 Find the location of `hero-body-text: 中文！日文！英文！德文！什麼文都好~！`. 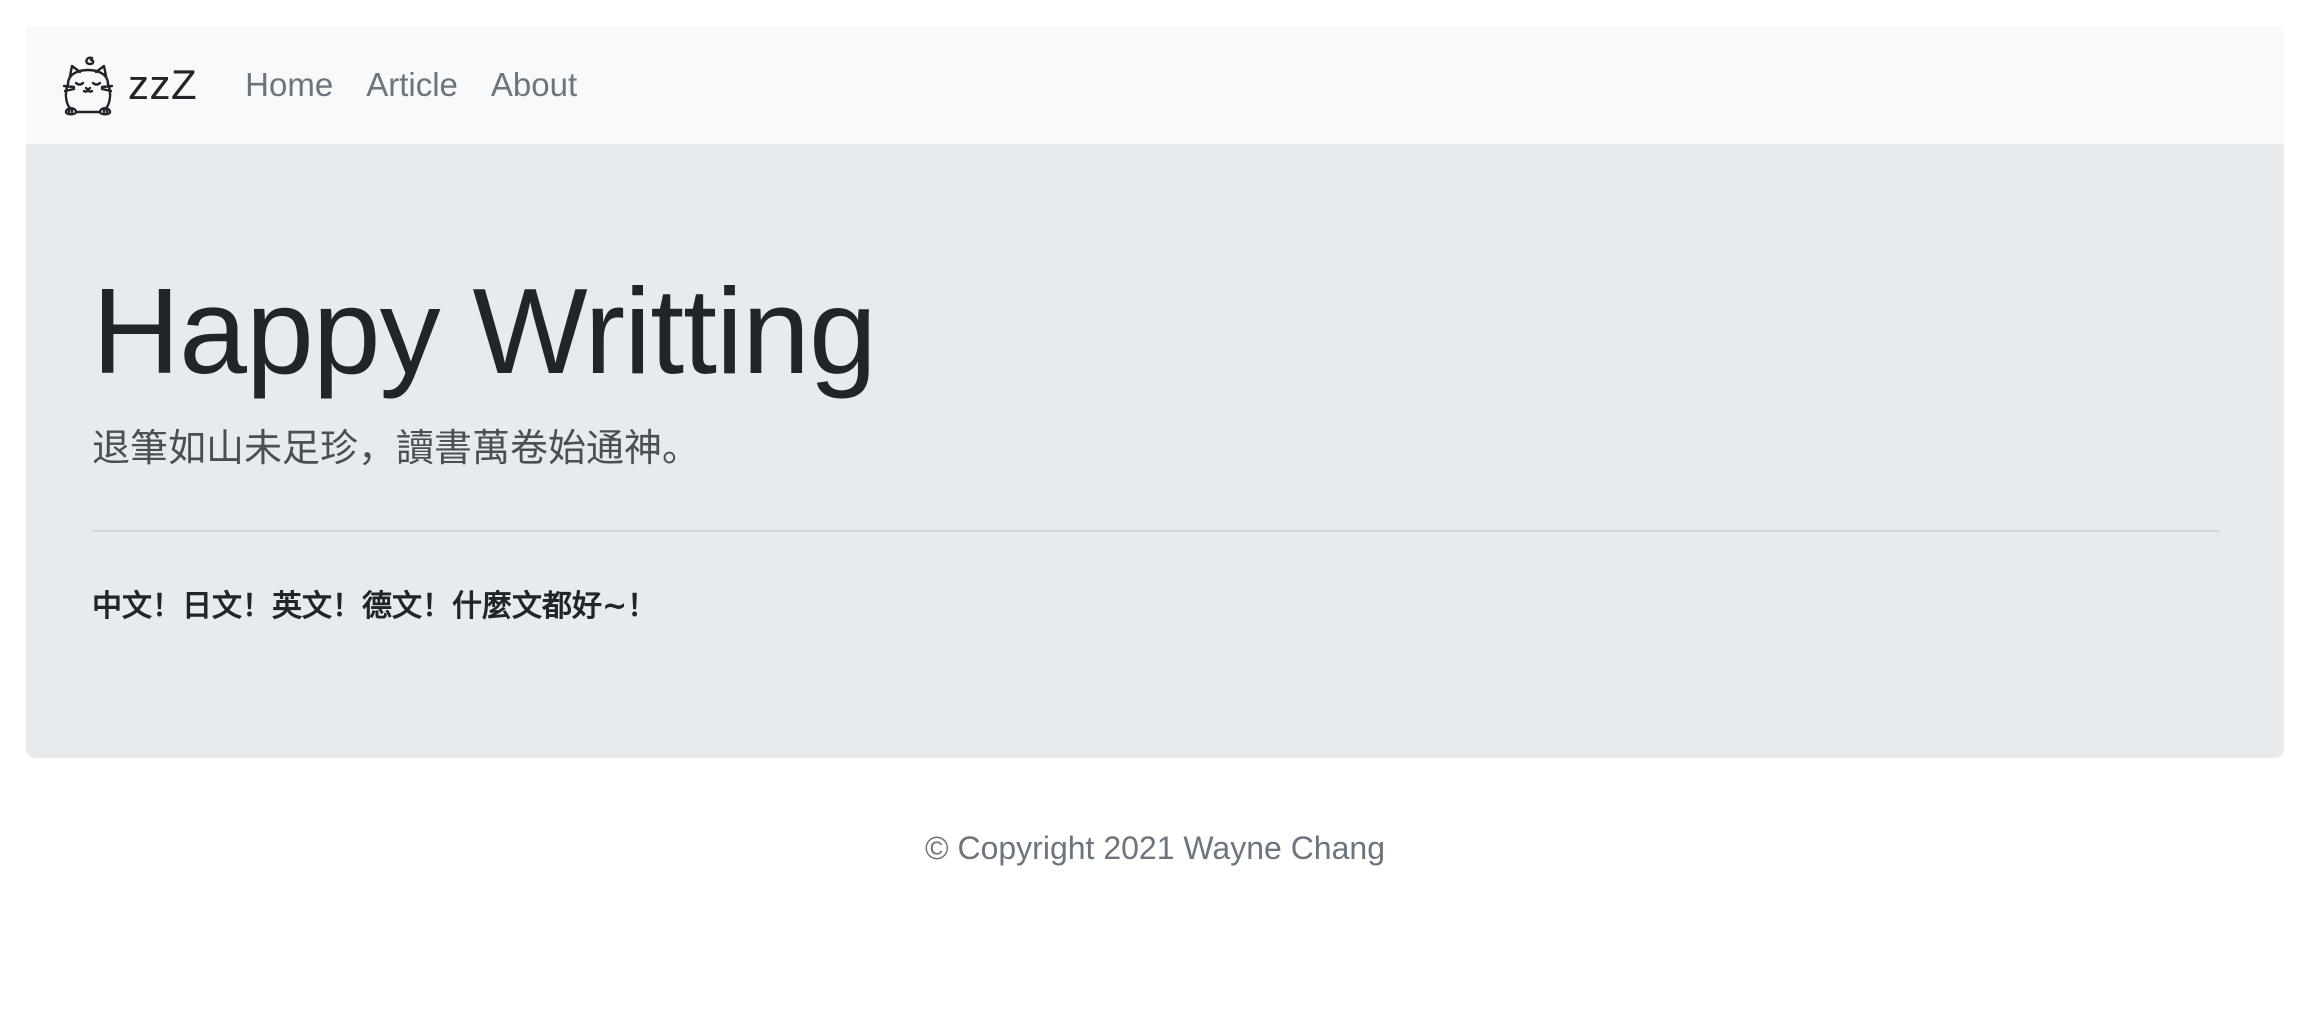

hero-body-text: 中文！日文！英文！德文！什麼文都好~！ is located at coordinates (375, 606).